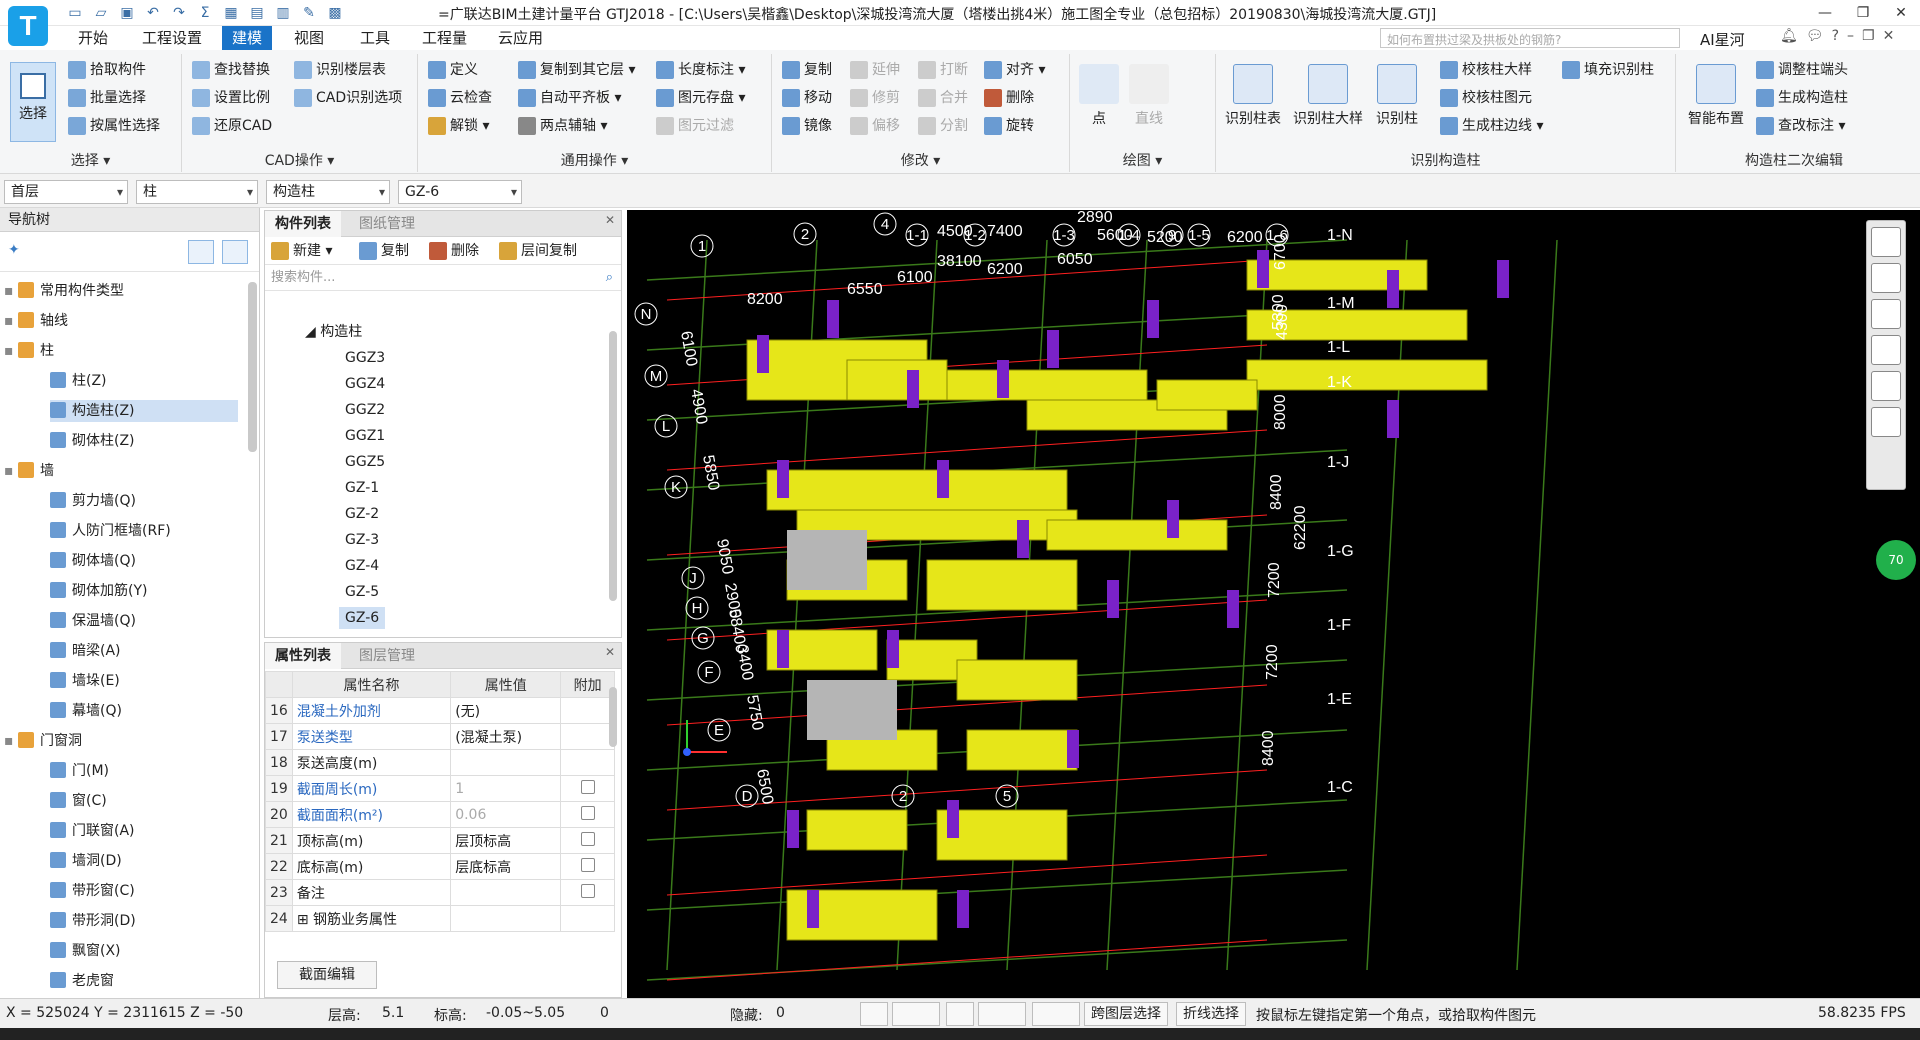  Describe the element at coordinates (230, 70) in the screenshot. I see `find-replace-button: 查找替换` at that location.